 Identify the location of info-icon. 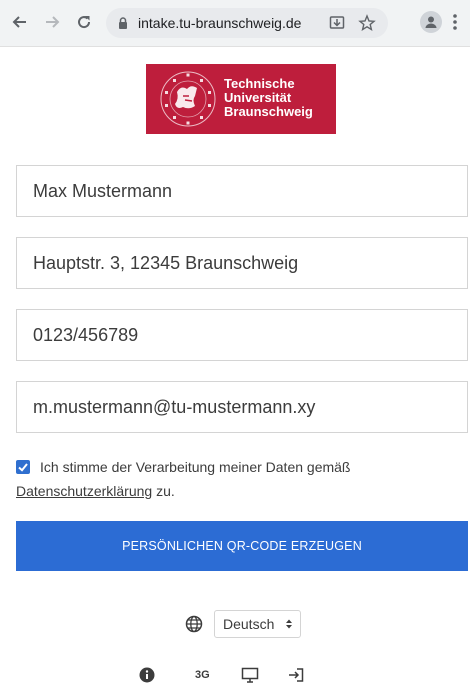
(147, 675).